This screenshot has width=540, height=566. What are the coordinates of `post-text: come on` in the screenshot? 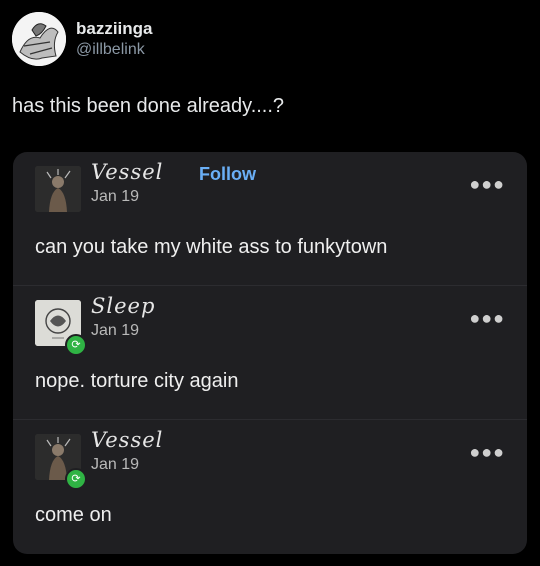 It's located at (73, 515).